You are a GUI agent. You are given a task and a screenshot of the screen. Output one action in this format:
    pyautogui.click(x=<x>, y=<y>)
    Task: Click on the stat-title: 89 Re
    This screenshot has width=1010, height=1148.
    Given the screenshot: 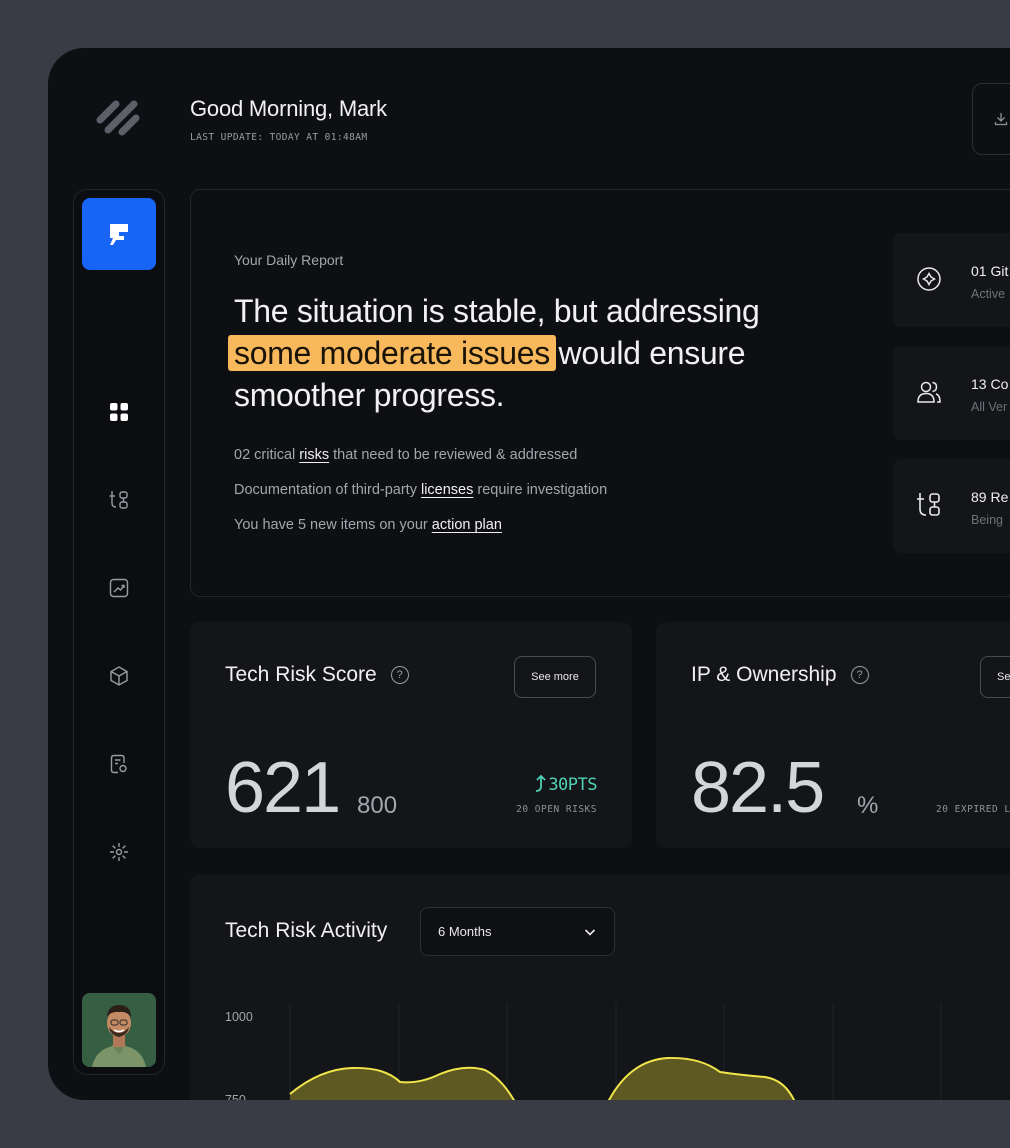 What is the action you would take?
    pyautogui.click(x=990, y=497)
    